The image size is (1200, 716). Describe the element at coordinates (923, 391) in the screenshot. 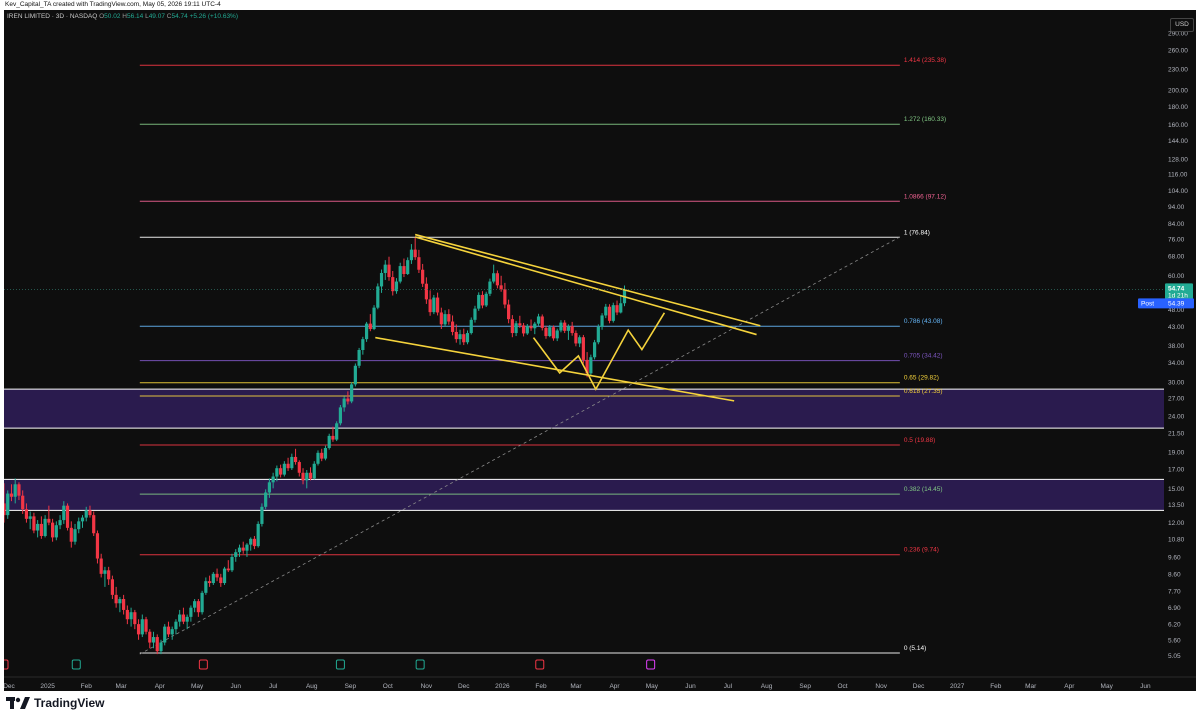

I see `fib-level-label: 0.618 (27.35)` at that location.